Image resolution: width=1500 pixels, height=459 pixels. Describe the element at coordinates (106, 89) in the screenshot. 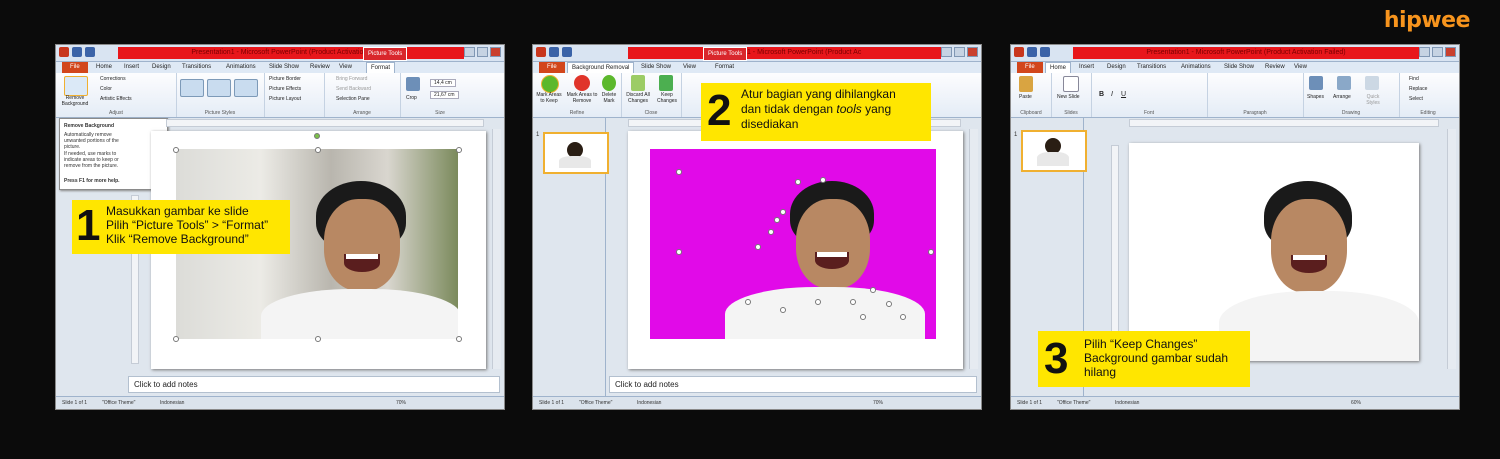

I see `color-button: Color` at that location.